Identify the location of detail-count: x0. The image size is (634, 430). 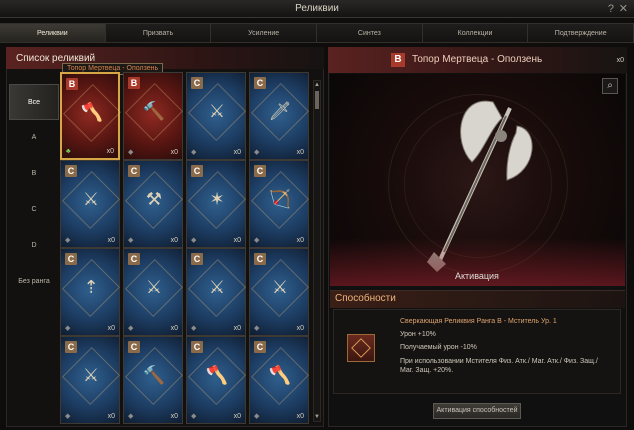
(620, 60).